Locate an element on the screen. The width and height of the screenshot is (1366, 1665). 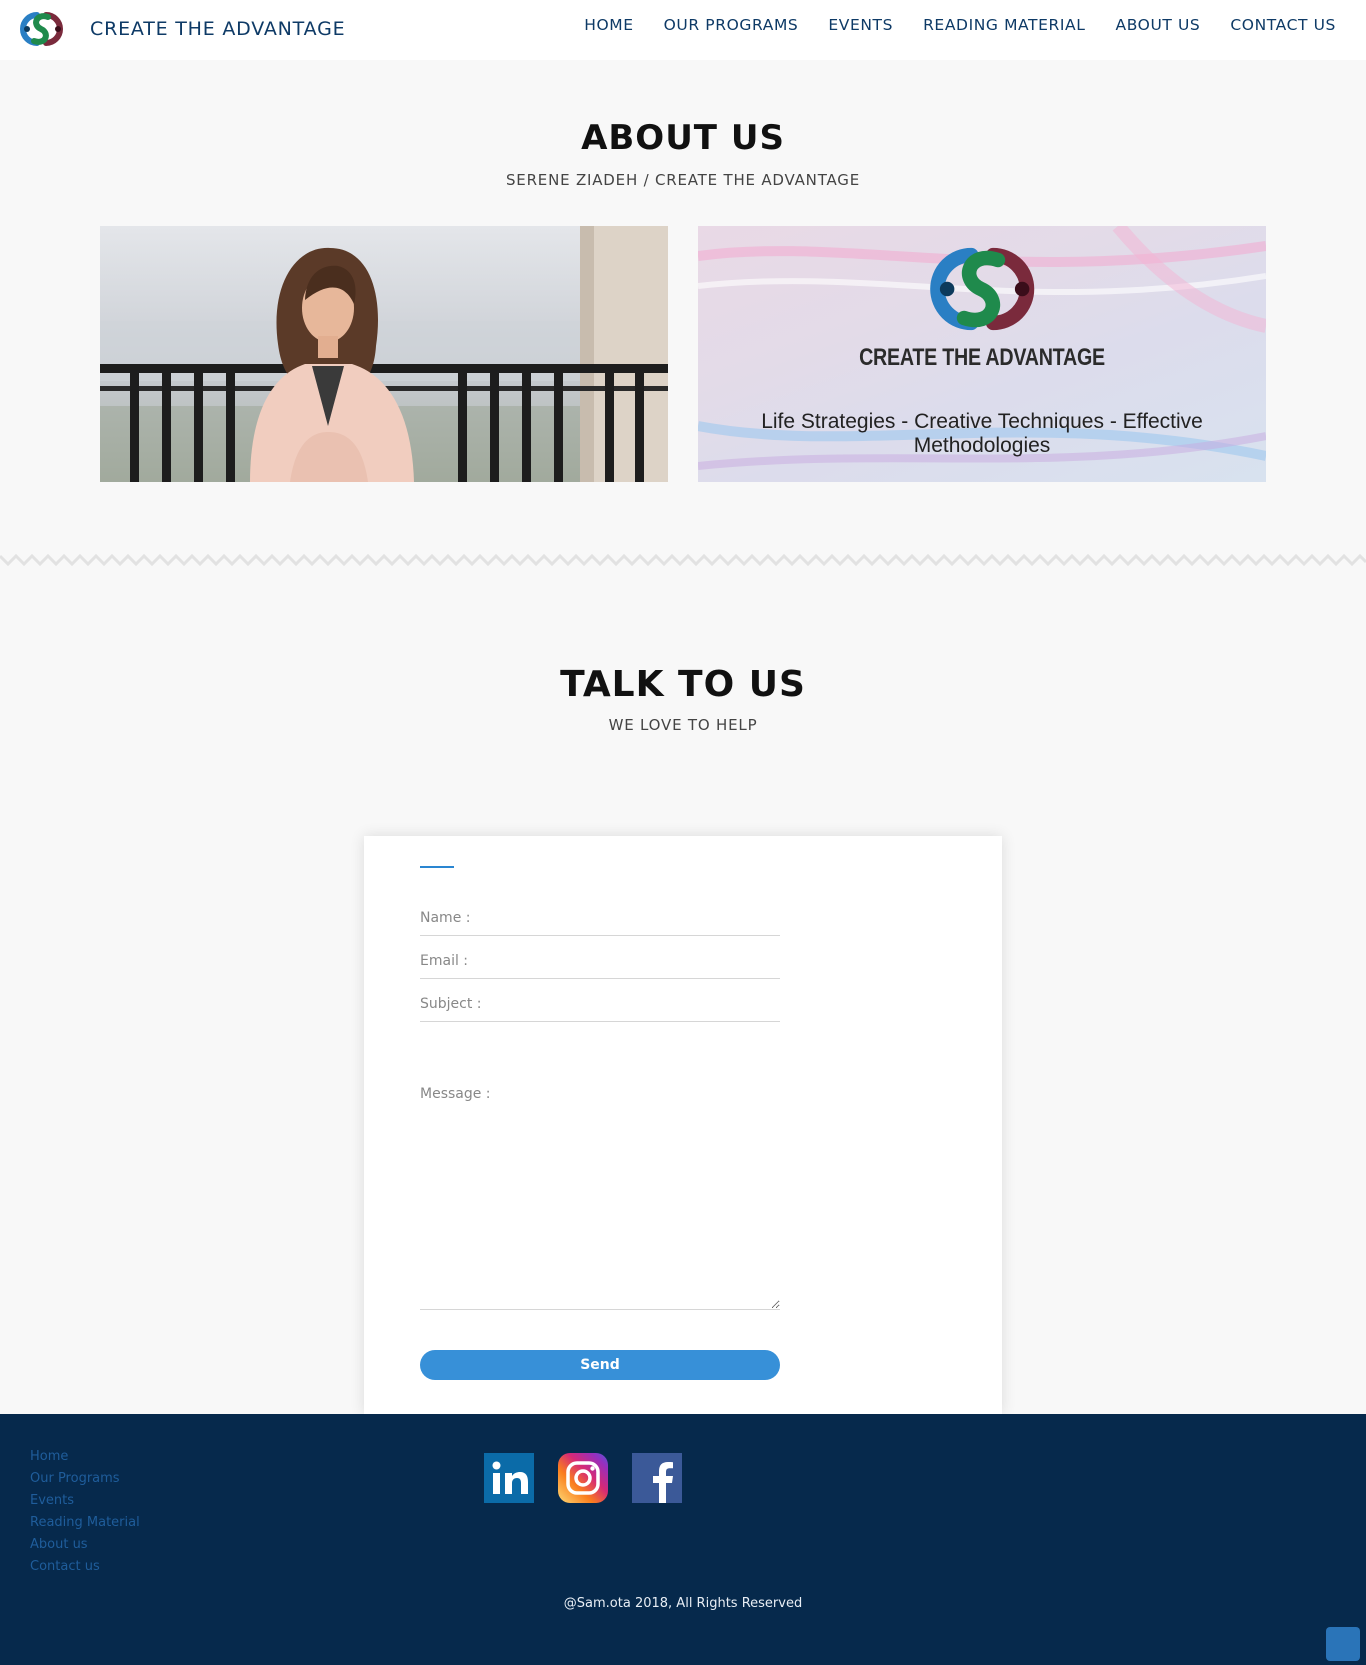
brand-name: CREATE THE ADVANTAGE is located at coordinates (218, 29).